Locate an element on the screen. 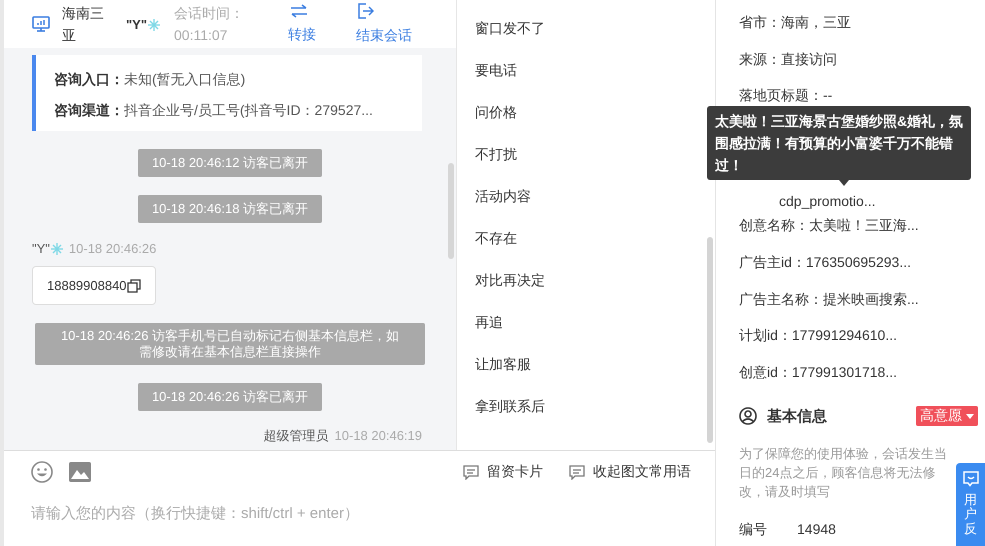 The image size is (985, 546). sender-name: 超级管理员 is located at coordinates (296, 435).